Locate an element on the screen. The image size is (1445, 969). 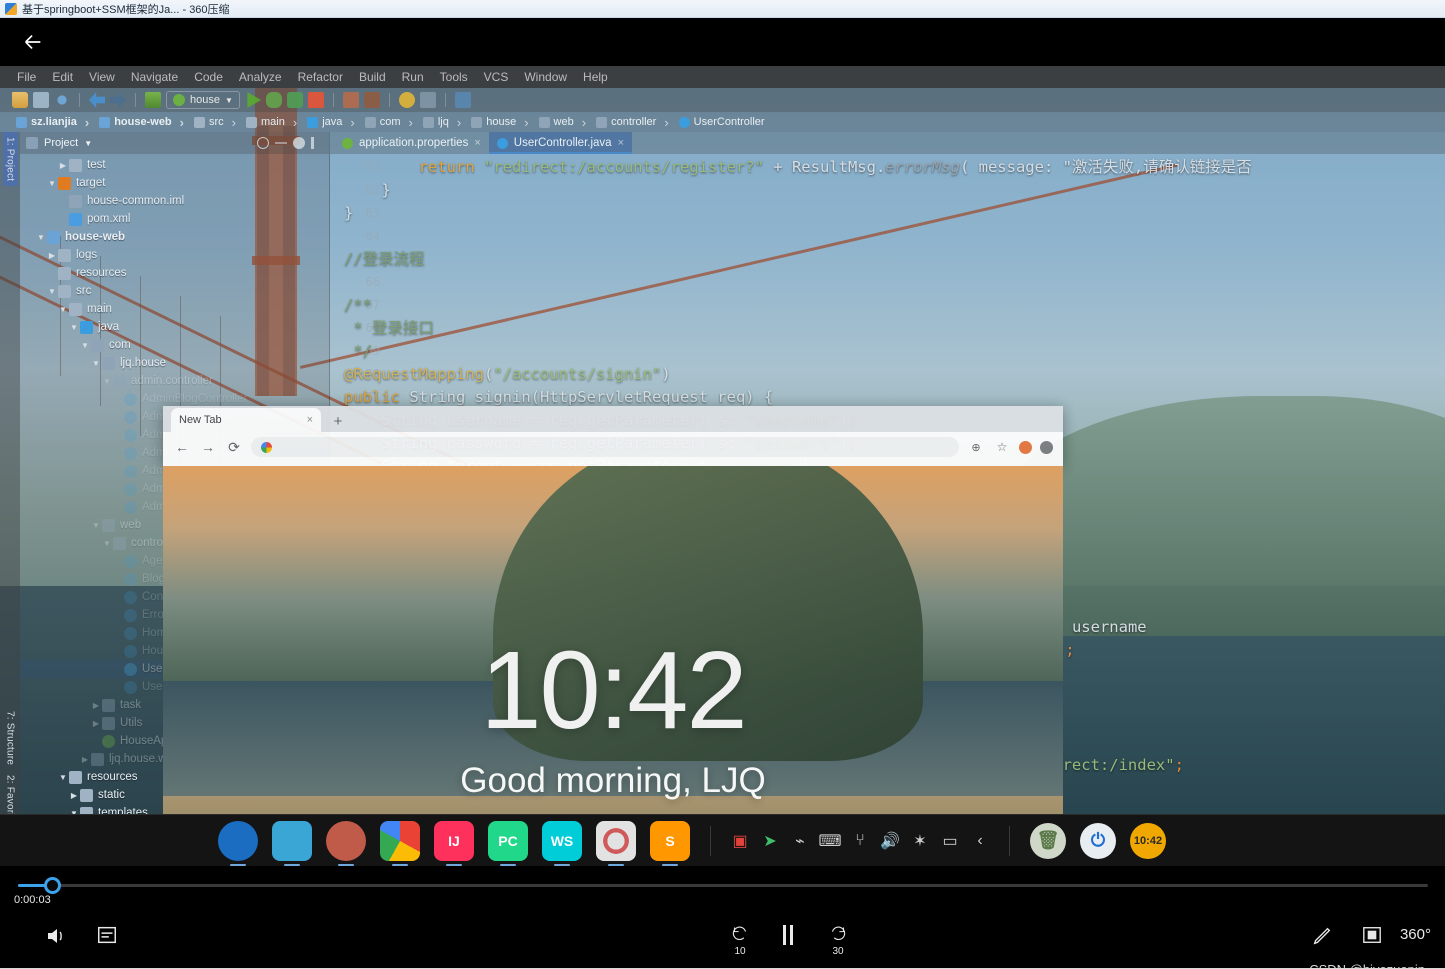
tree-item-pom-xml: pom.xml is located at coordinates (174, 219).